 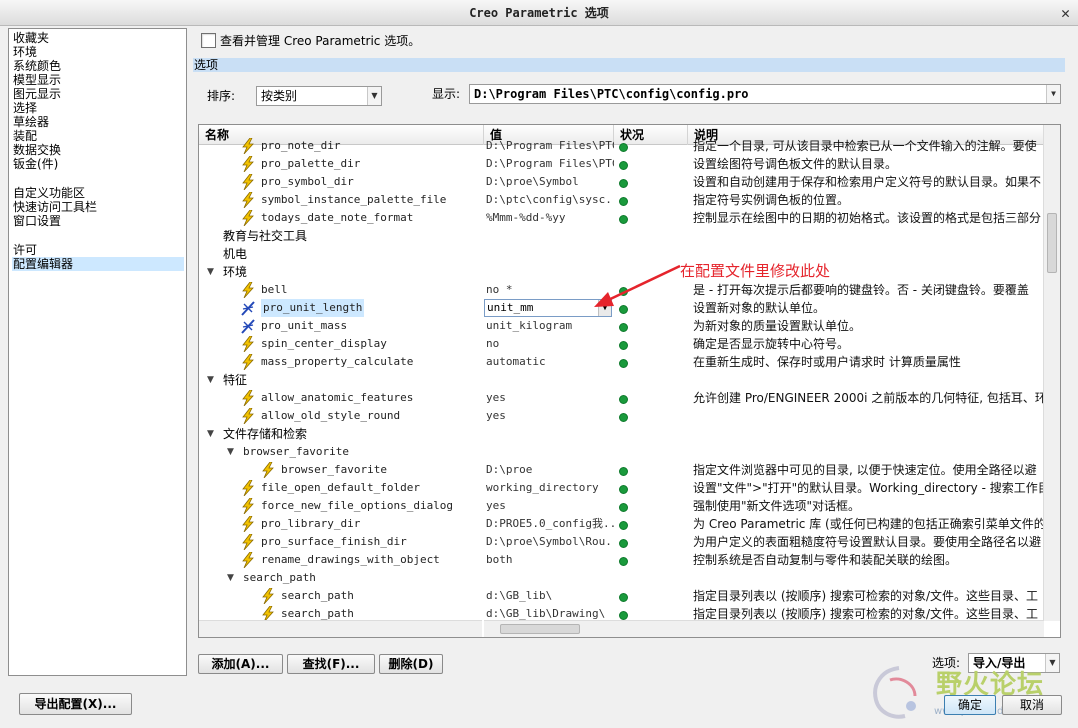 I want to click on option-value: %Mmm-%dd-%yy, so click(x=550, y=218).